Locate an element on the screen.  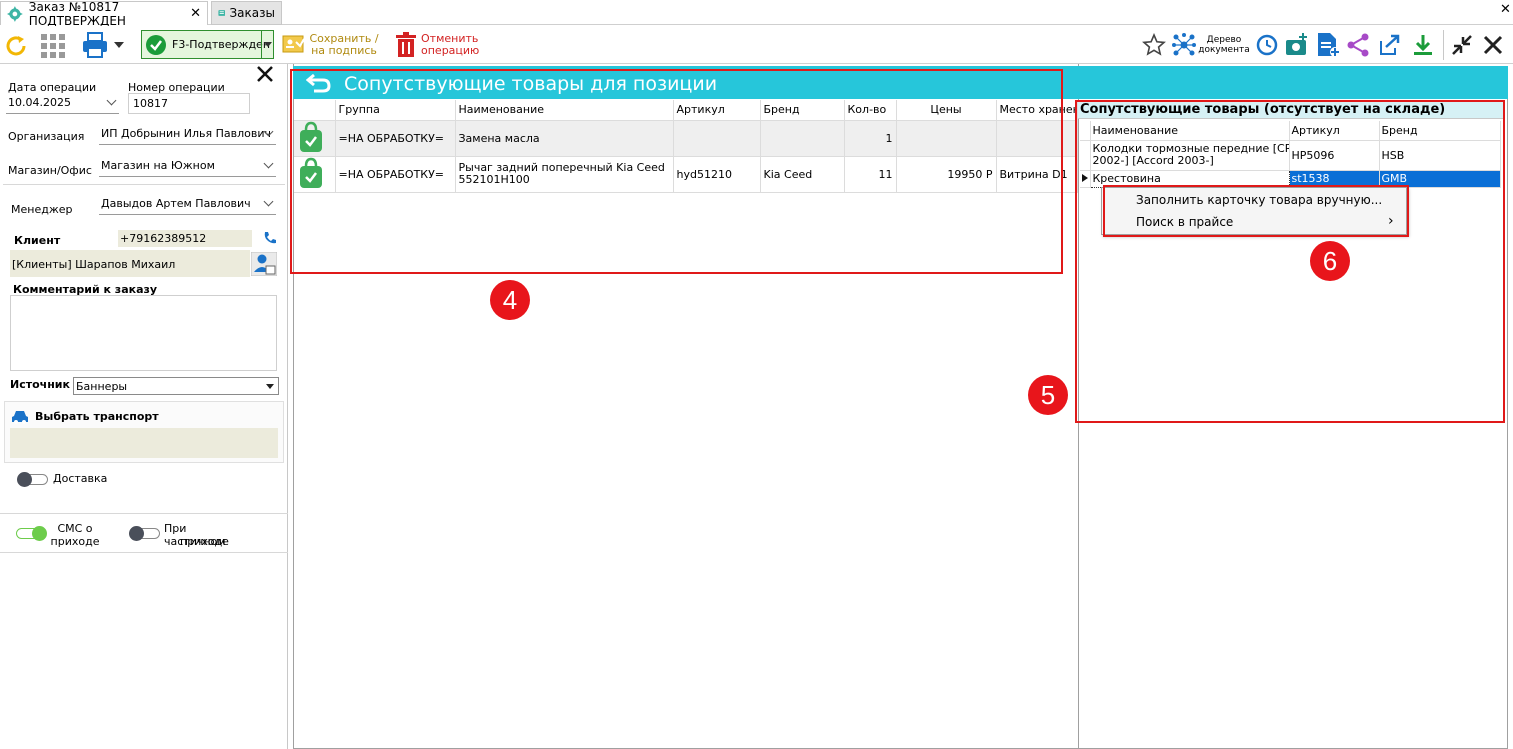
org-label: Организация is located at coordinates (46, 136).